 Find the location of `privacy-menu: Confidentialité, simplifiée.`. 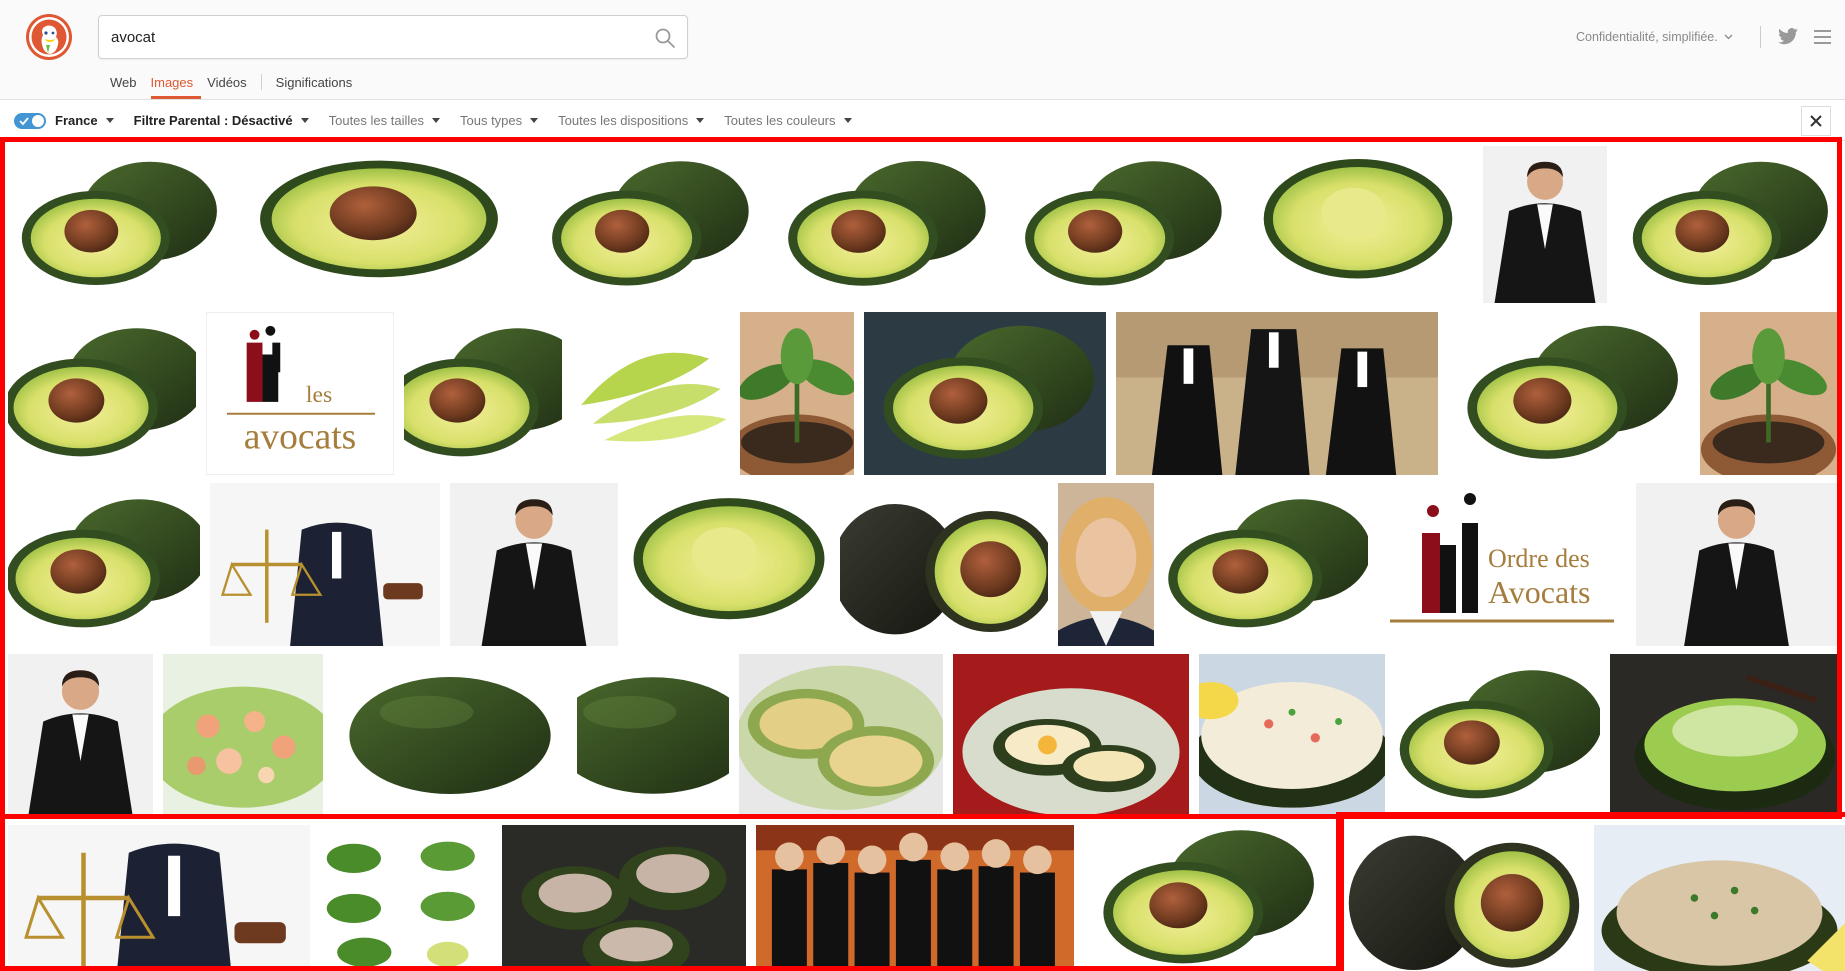

privacy-menu: Confidentialité, simplifiée. is located at coordinates (1654, 37).